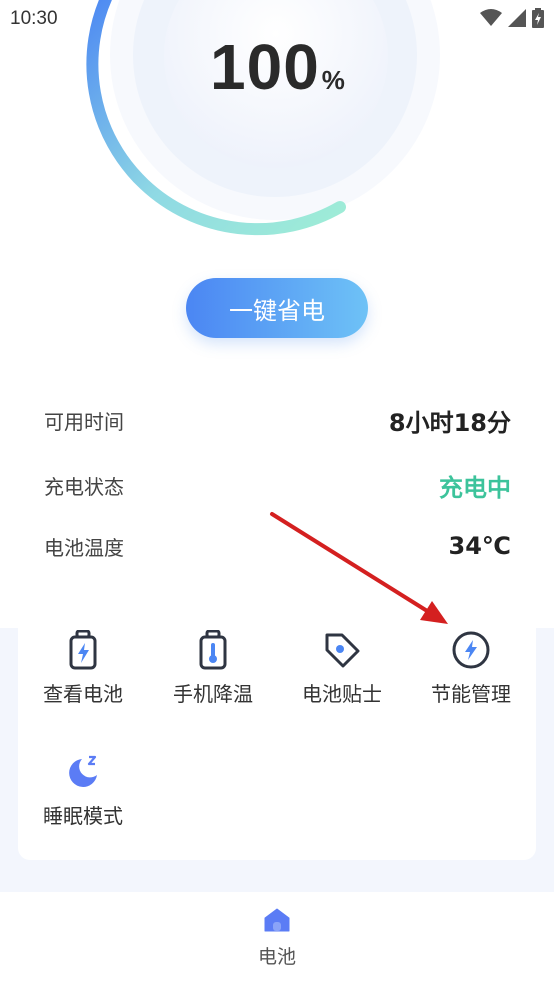 This screenshot has height=984, width=554. Describe the element at coordinates (84, 547) in the screenshot. I see `info-label: 电池温度` at that location.